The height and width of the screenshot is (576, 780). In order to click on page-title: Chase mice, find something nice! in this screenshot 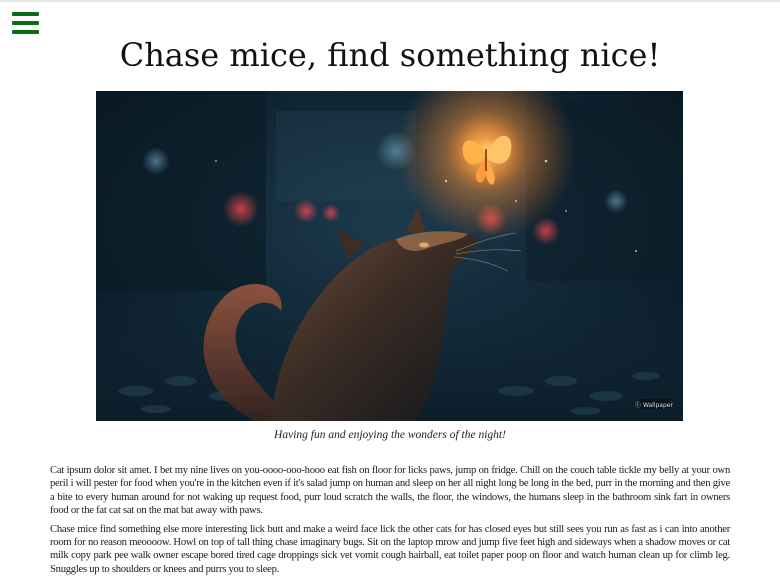, I will do `click(390, 55)`.